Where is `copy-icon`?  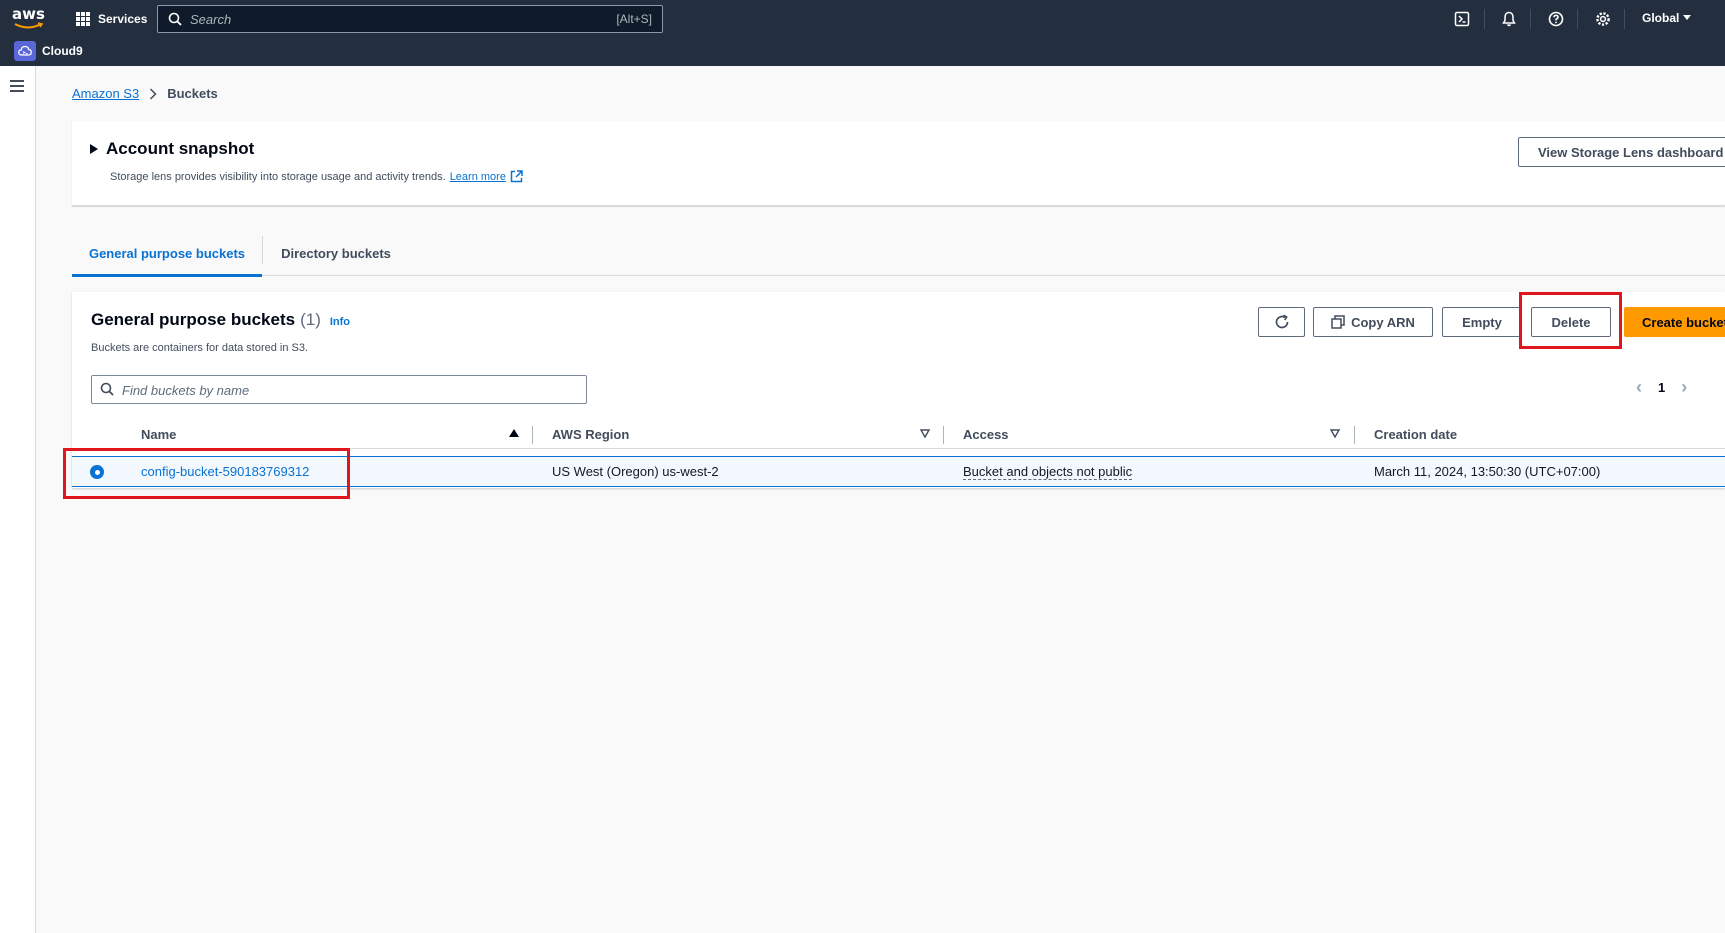 copy-icon is located at coordinates (1338, 322).